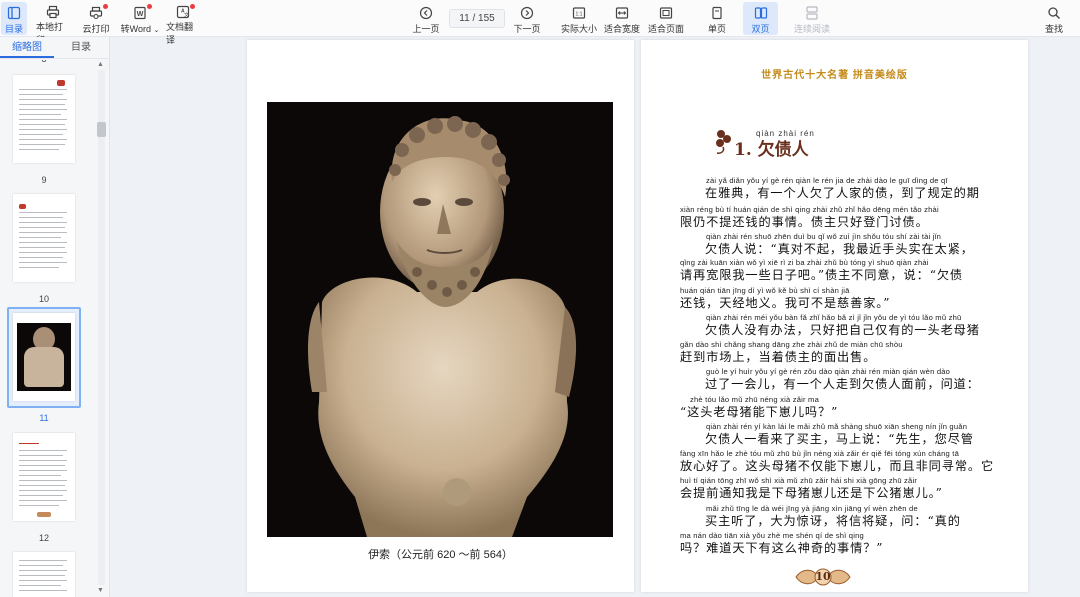 The height and width of the screenshot is (597, 1080). I want to click on thumbnail-label: 12, so click(43, 538).